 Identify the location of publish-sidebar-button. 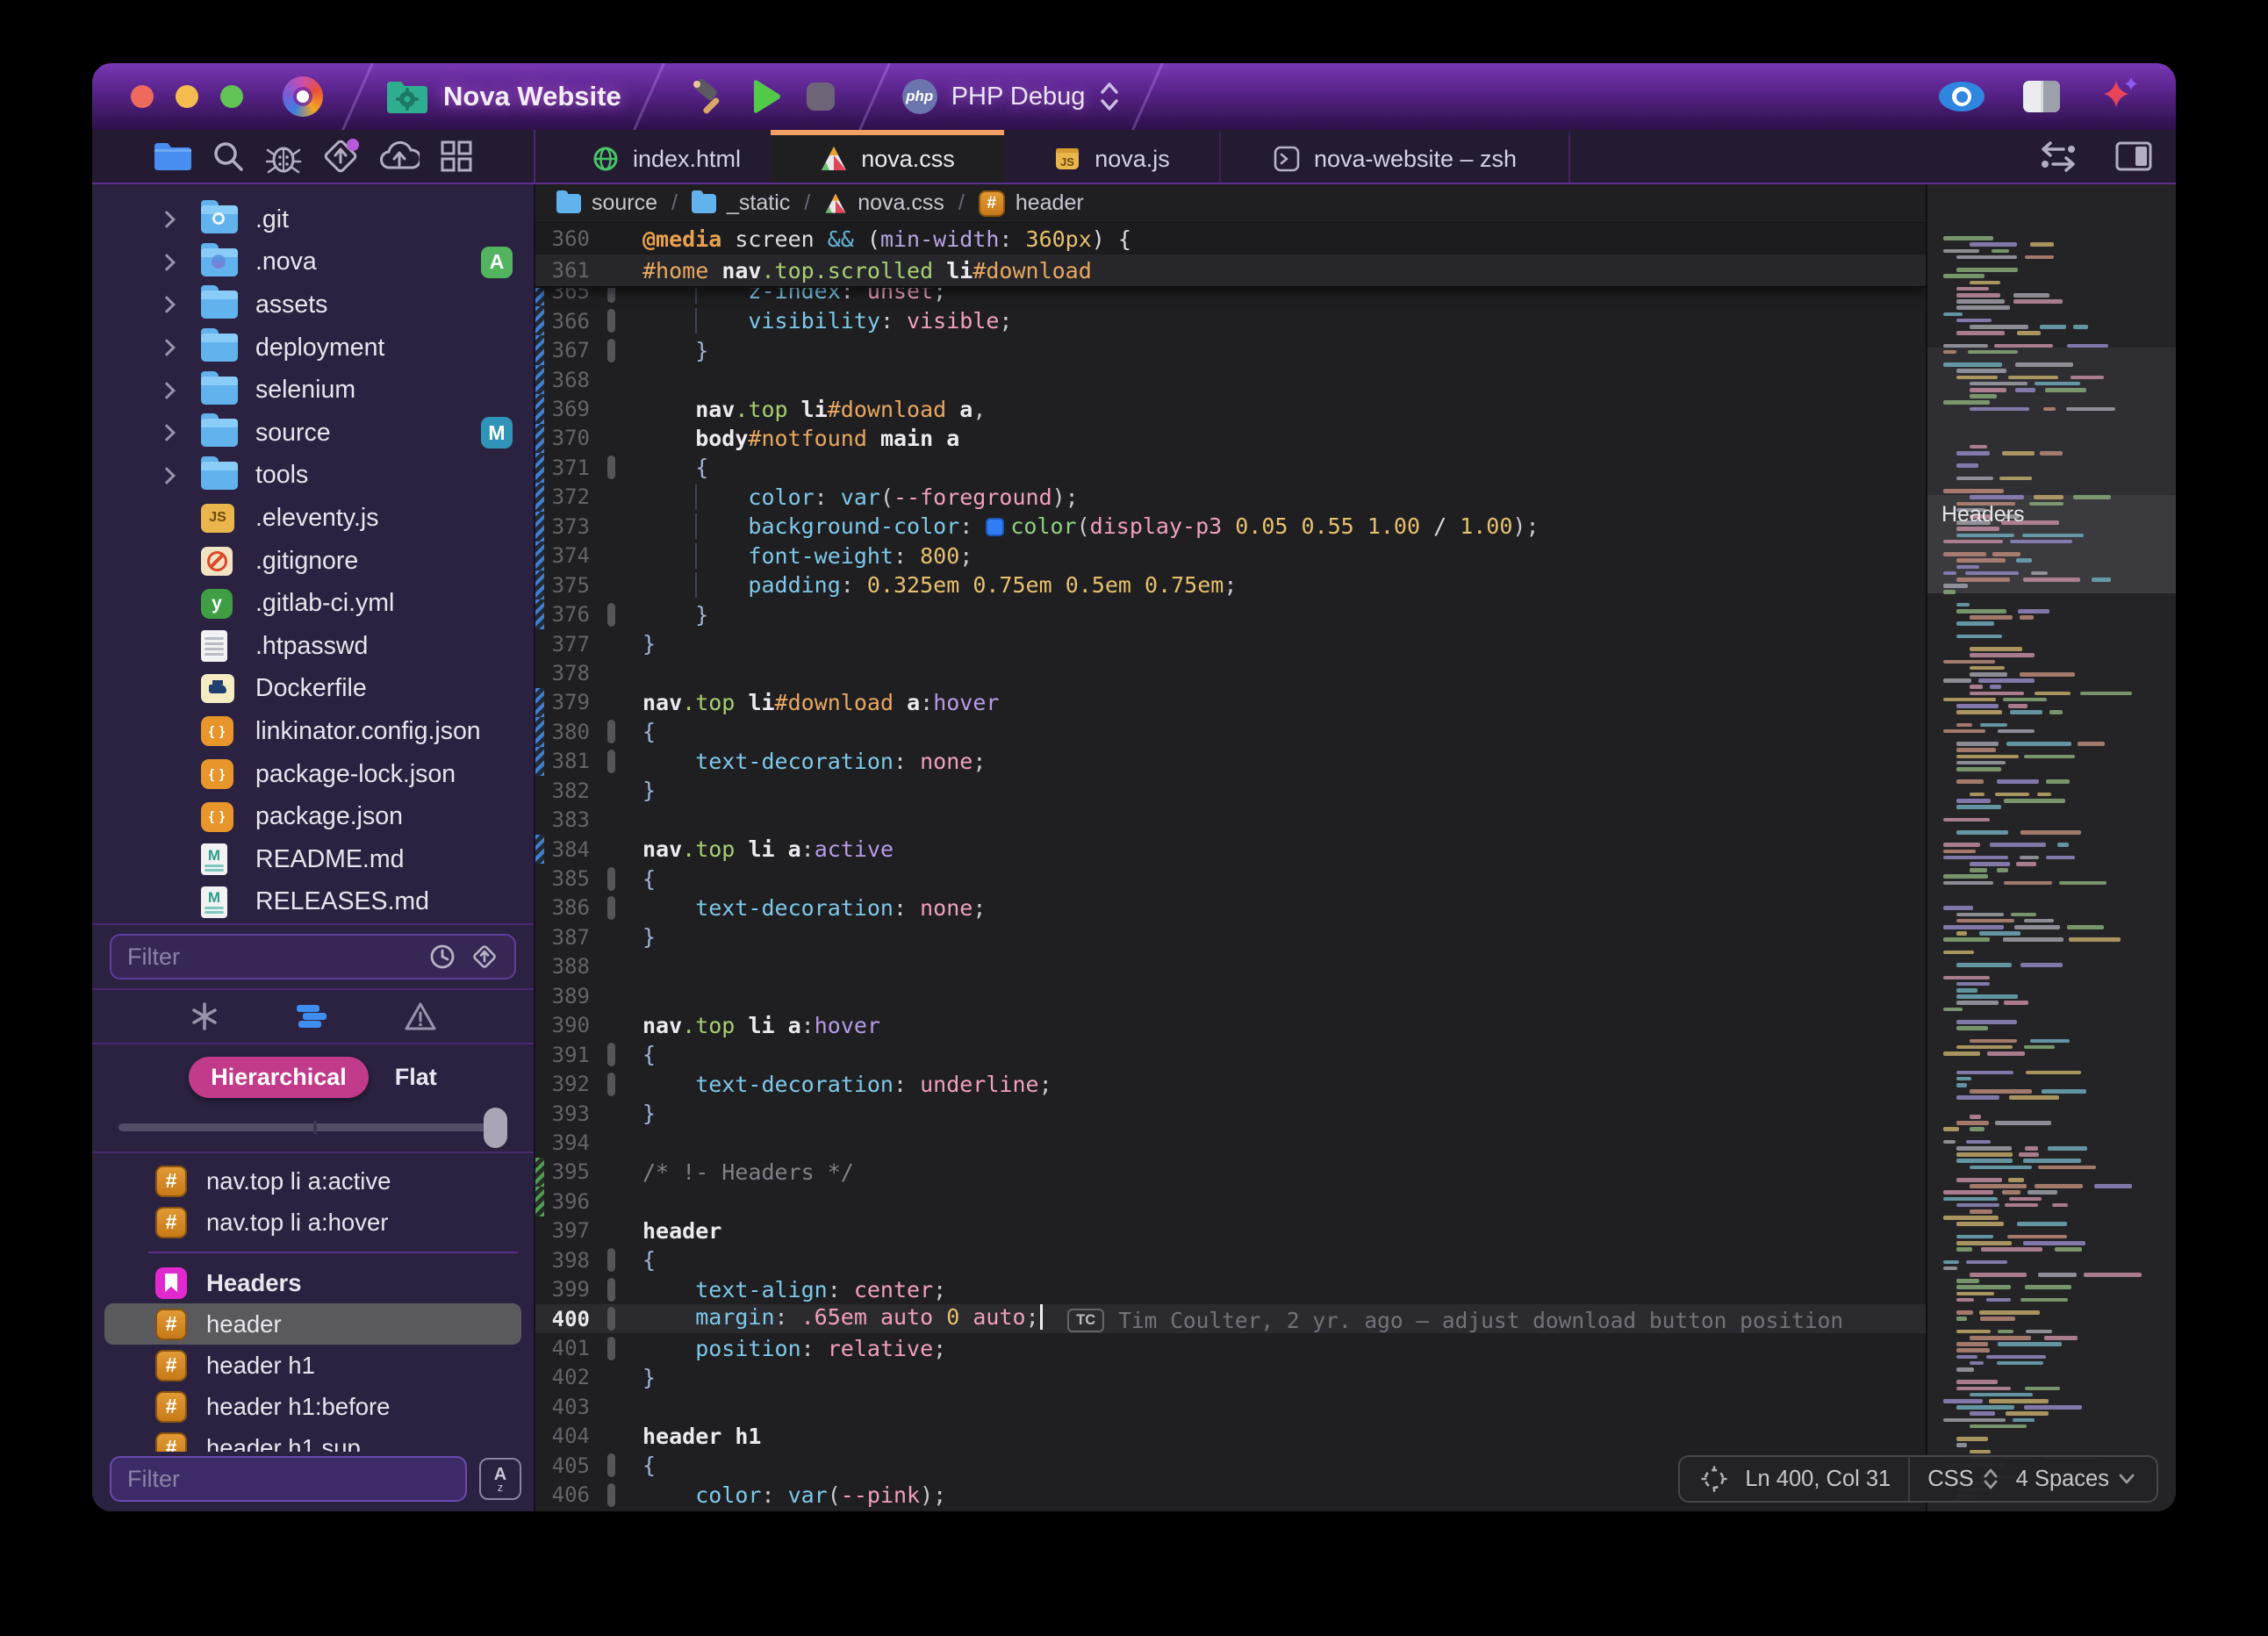
(340, 156).